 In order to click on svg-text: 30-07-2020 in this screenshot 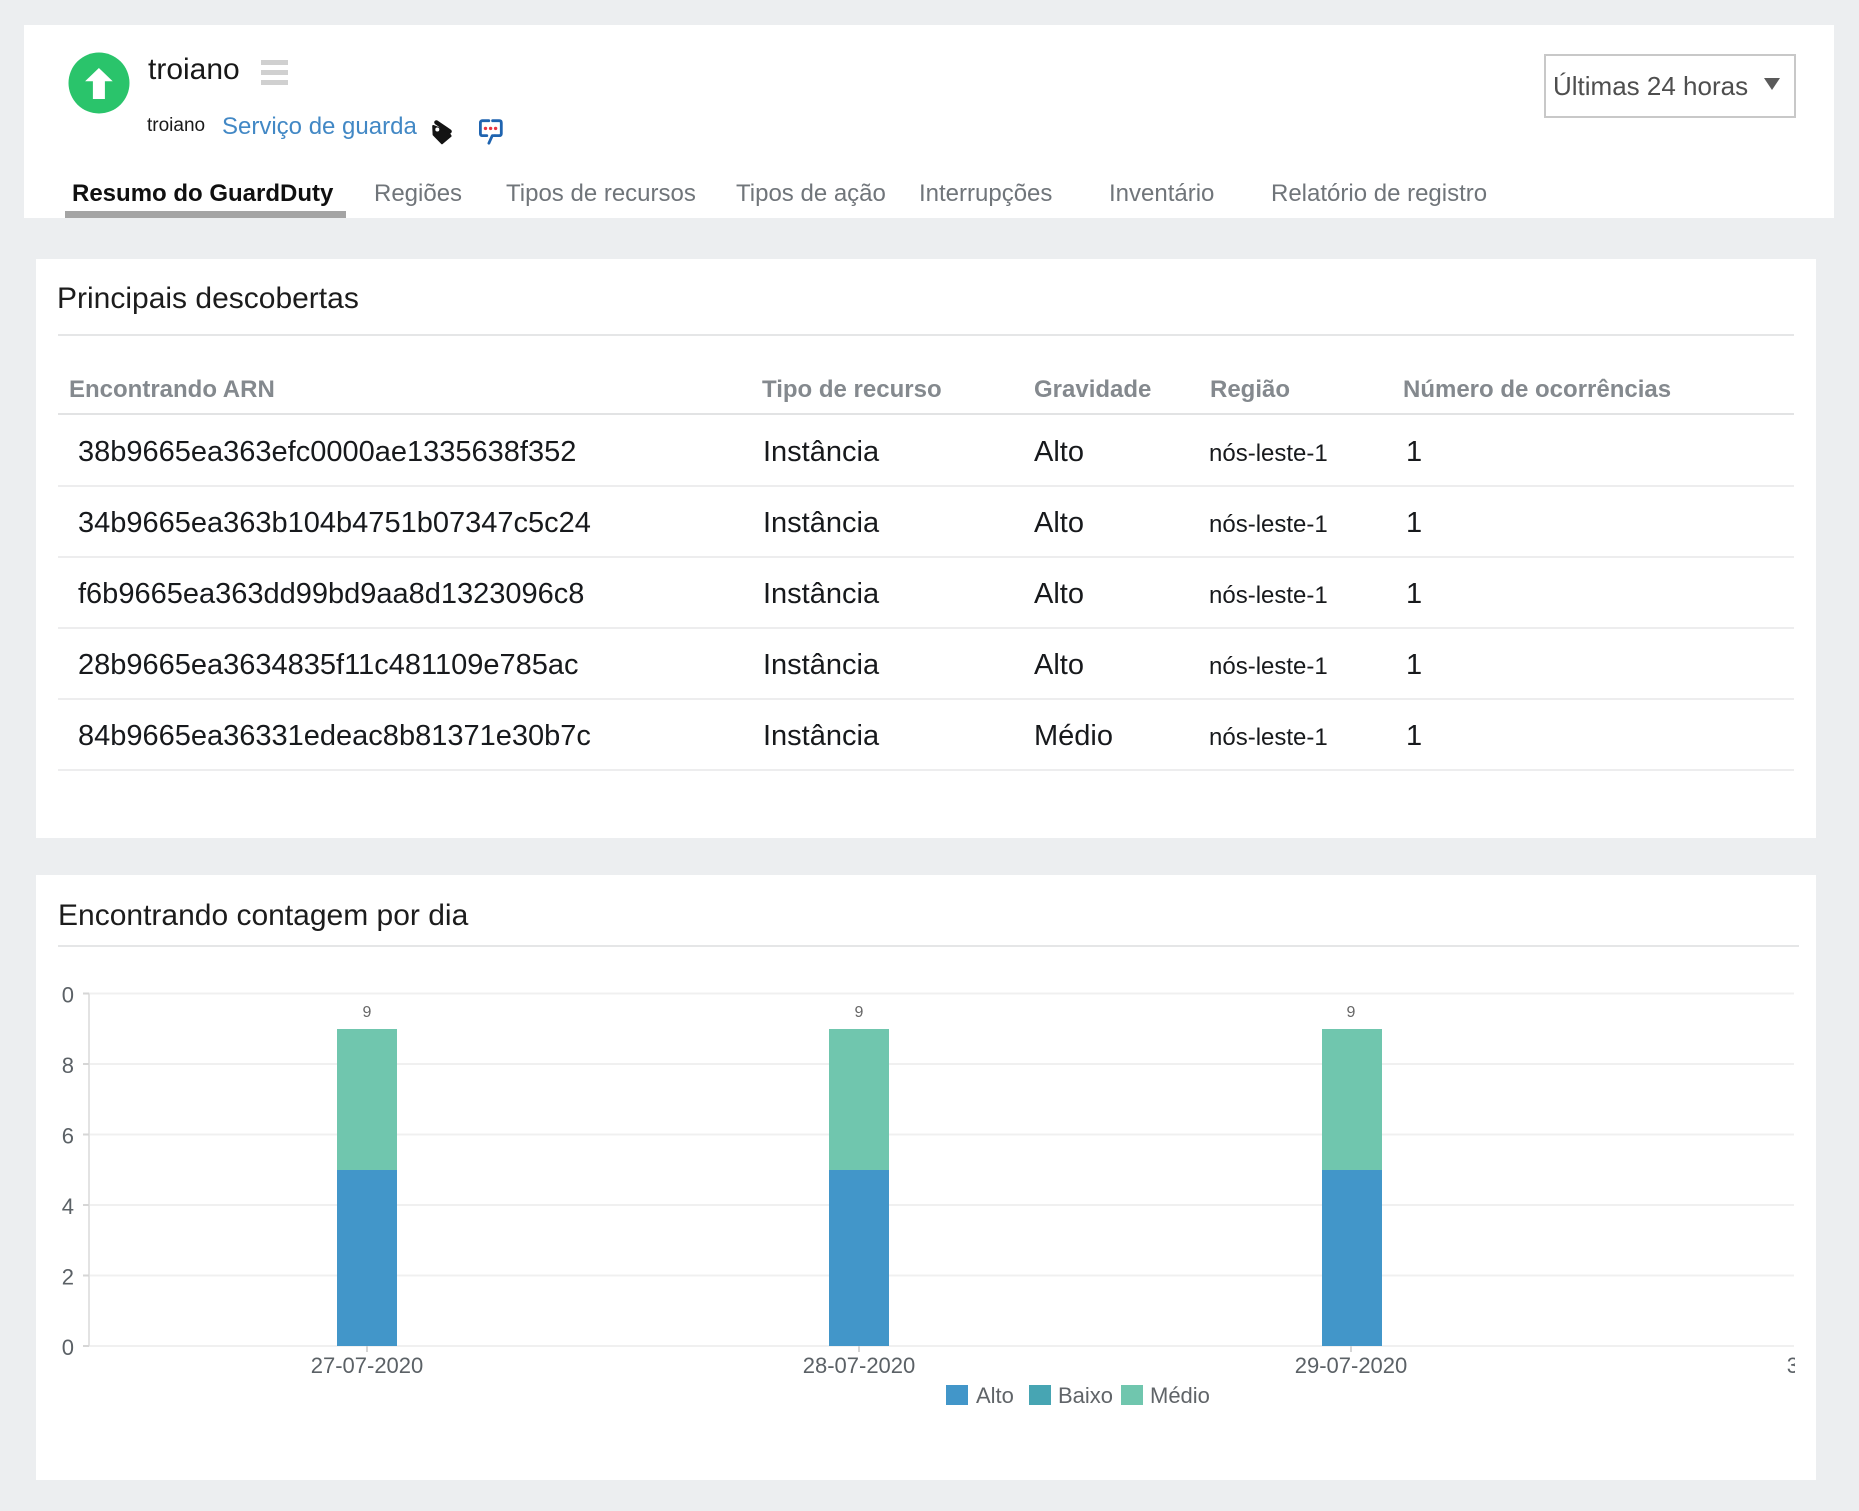, I will do `click(1791, 1365)`.